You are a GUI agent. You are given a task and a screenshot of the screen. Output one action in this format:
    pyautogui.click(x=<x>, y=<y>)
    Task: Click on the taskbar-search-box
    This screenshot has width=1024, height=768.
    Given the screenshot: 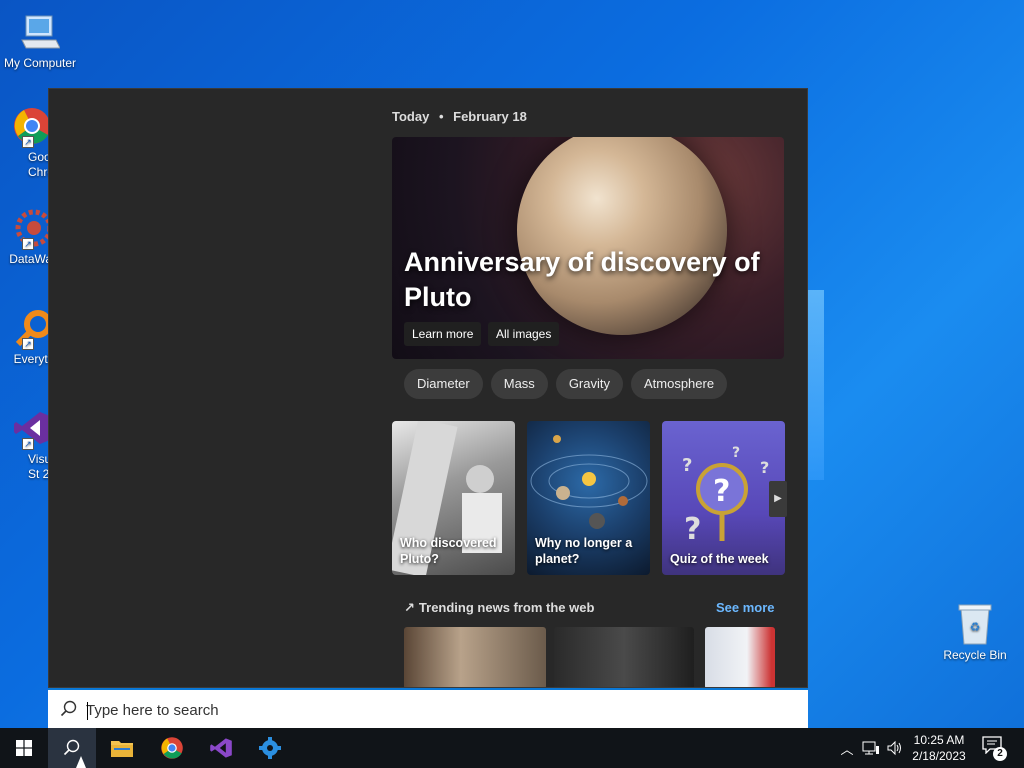 What is the action you would take?
    pyautogui.click(x=428, y=708)
    